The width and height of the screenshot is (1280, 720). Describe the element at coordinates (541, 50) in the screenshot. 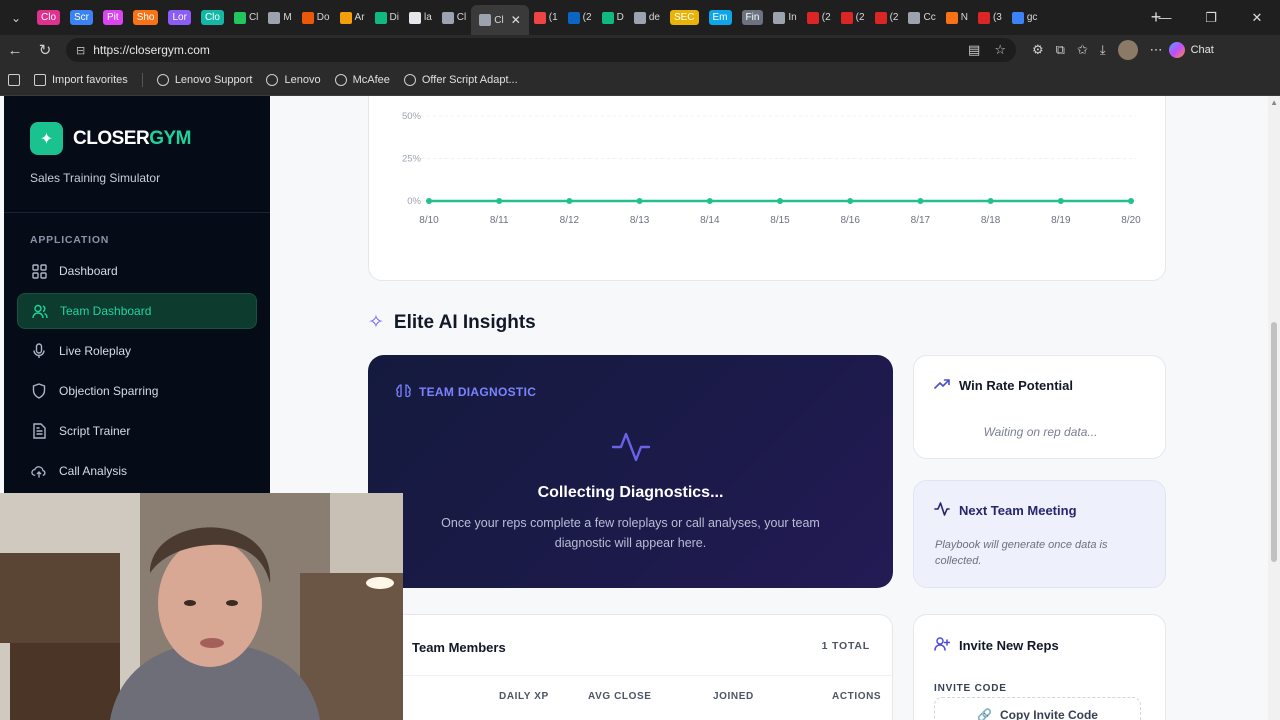

I see `address-bar: ⊟ https://closergym.com ▤ ☆` at that location.